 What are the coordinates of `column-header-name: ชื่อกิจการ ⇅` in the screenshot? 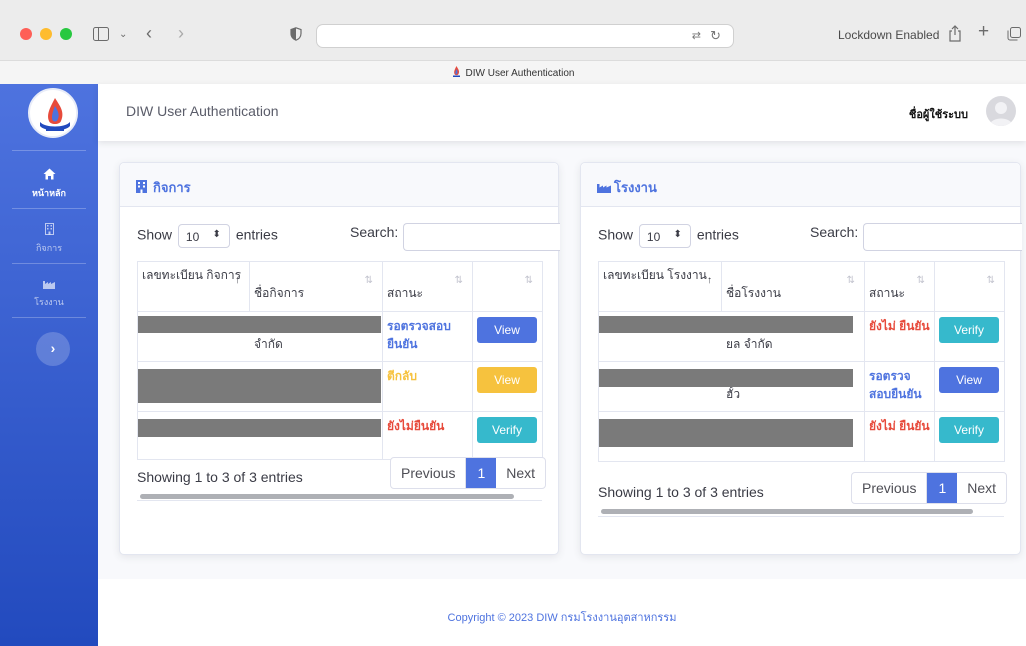 It's located at (316, 286).